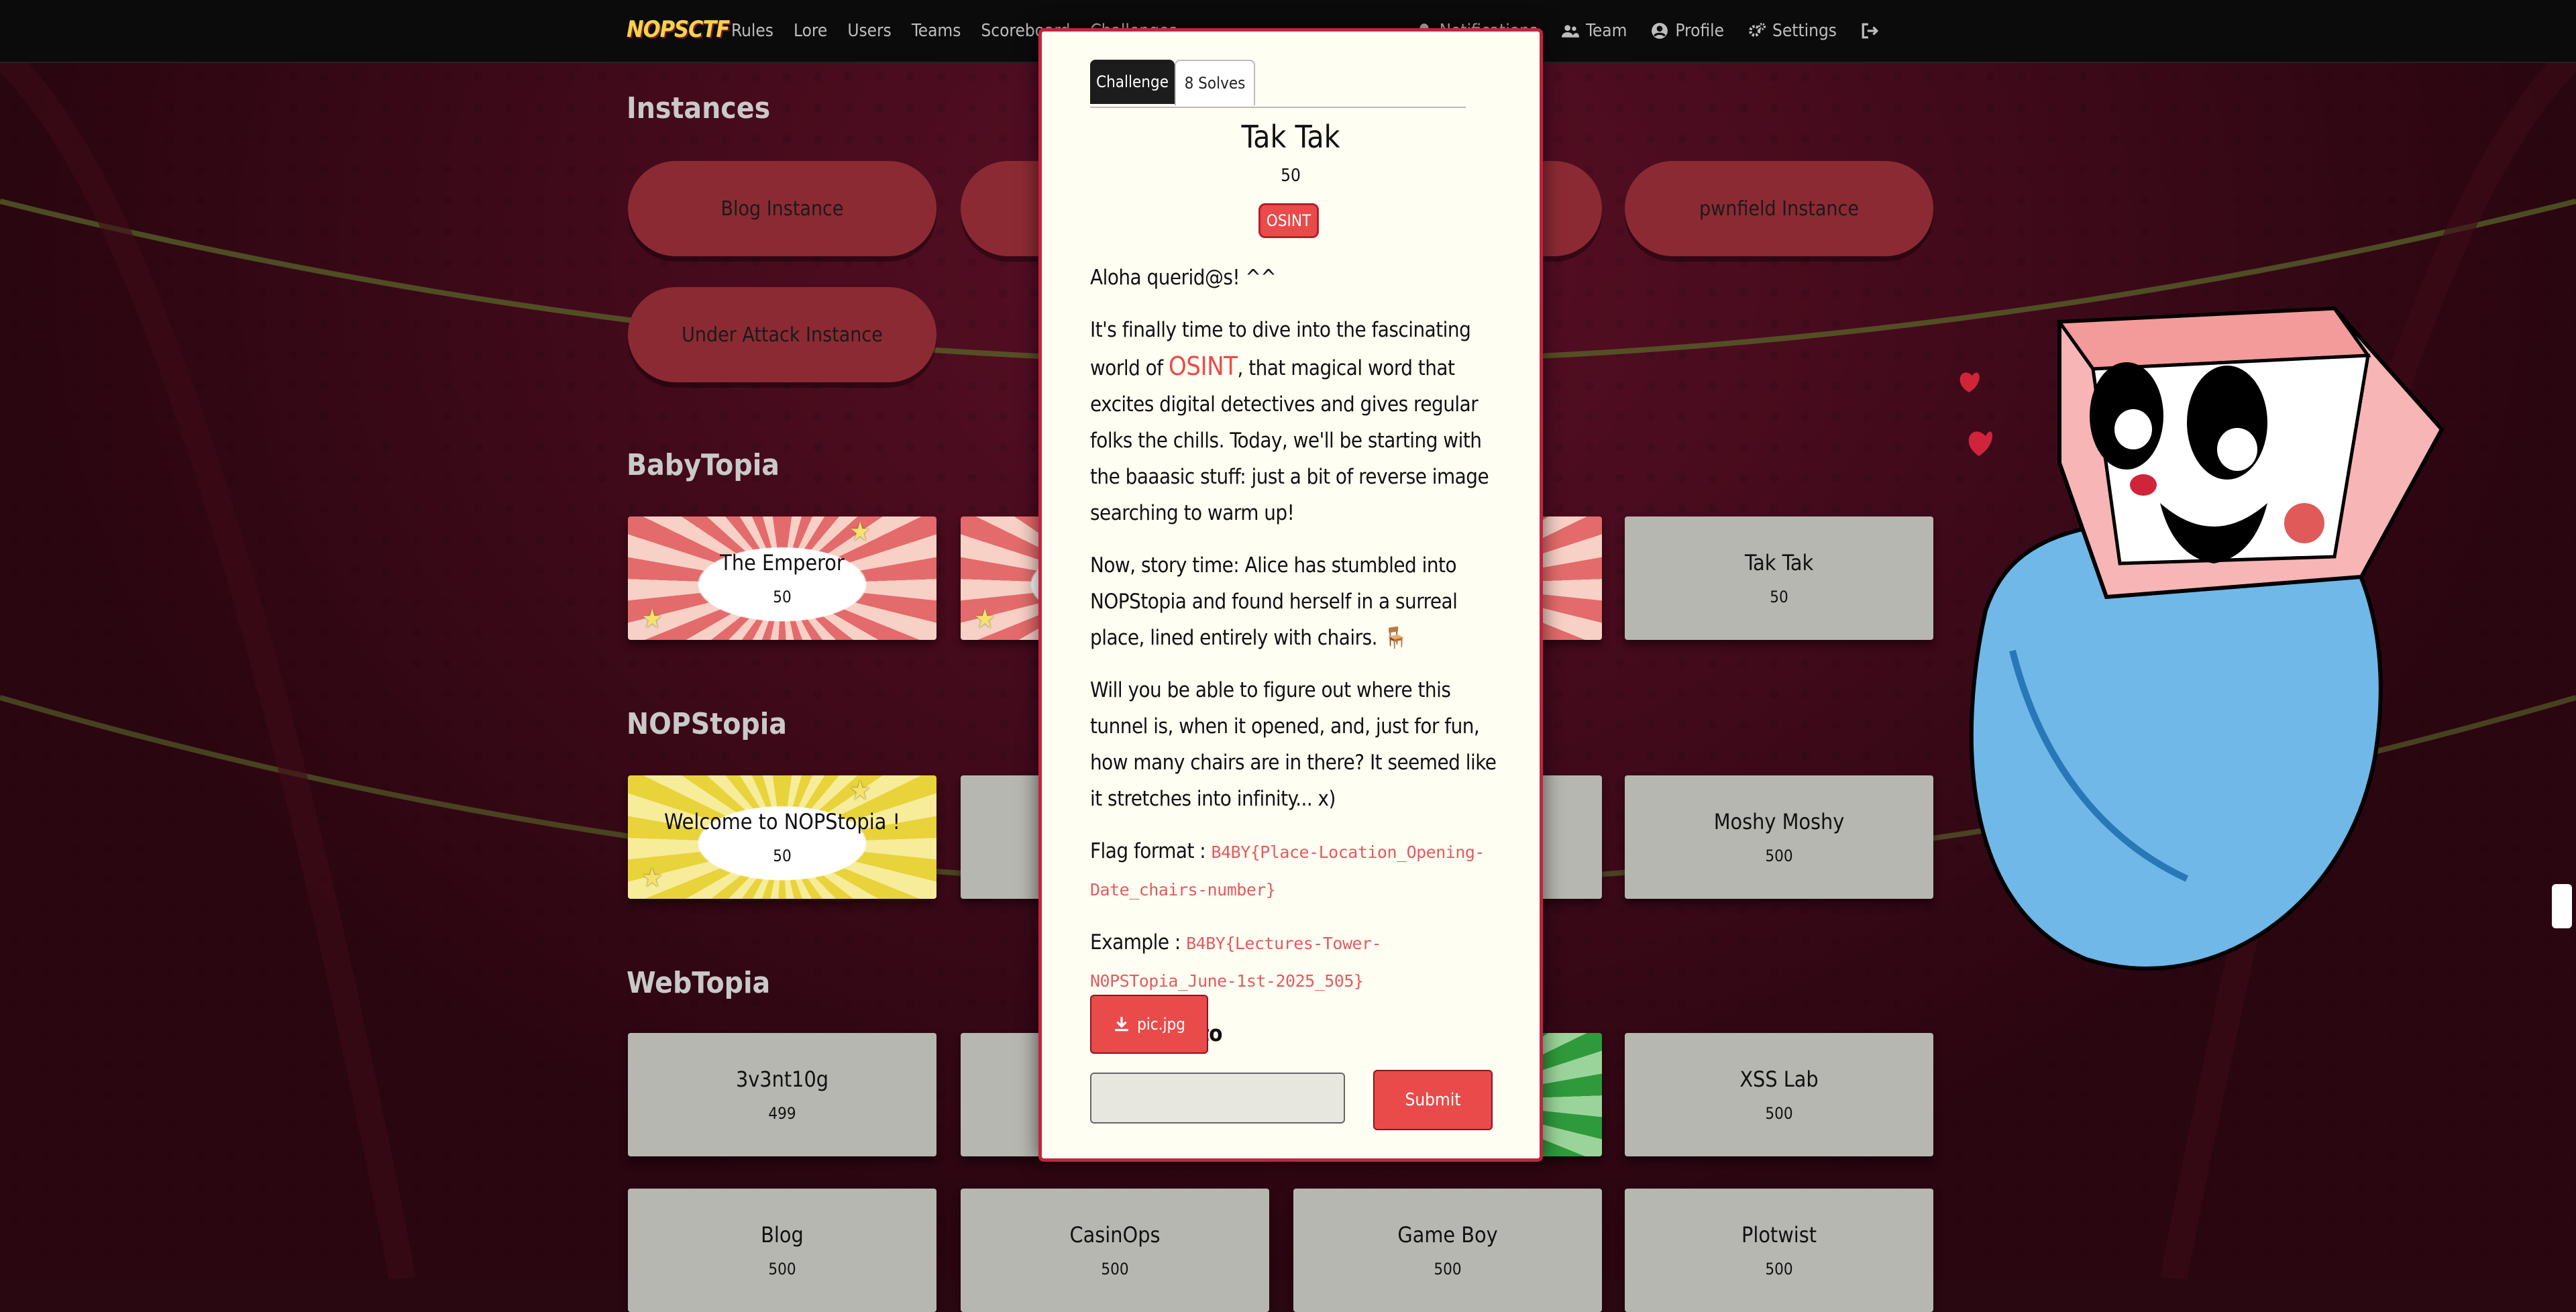 This screenshot has height=1312, width=2576. Describe the element at coordinates (1290, 137) in the screenshot. I see `challenge-title: Tak Tak` at that location.